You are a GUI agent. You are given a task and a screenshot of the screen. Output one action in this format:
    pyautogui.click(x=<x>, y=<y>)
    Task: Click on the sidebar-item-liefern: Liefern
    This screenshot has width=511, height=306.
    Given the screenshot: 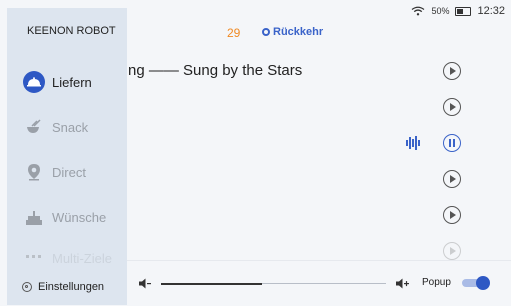 What is the action you would take?
    pyautogui.click(x=67, y=82)
    